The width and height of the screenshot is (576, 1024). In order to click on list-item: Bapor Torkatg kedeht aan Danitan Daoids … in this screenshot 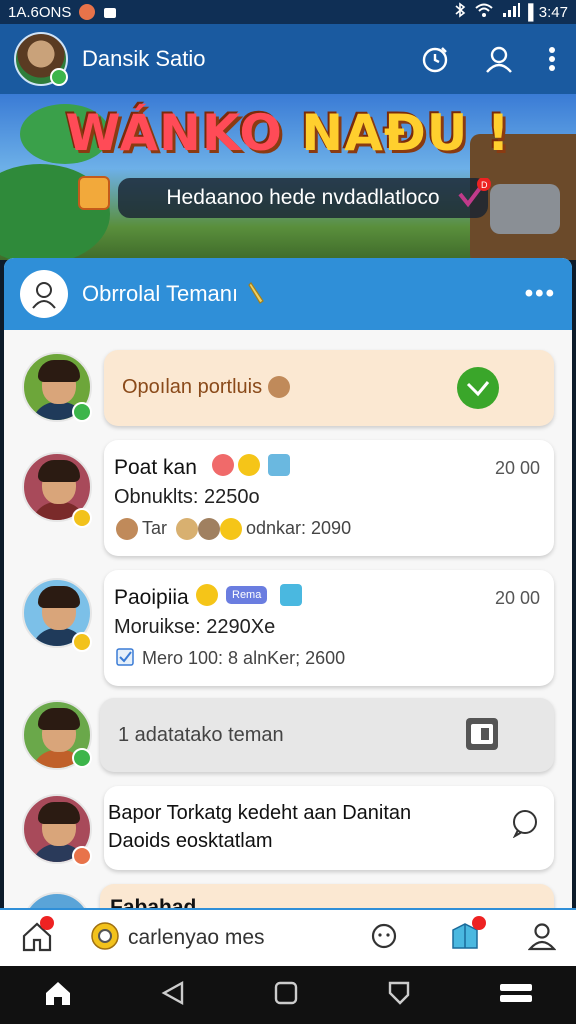, I will do `click(288, 828)`.